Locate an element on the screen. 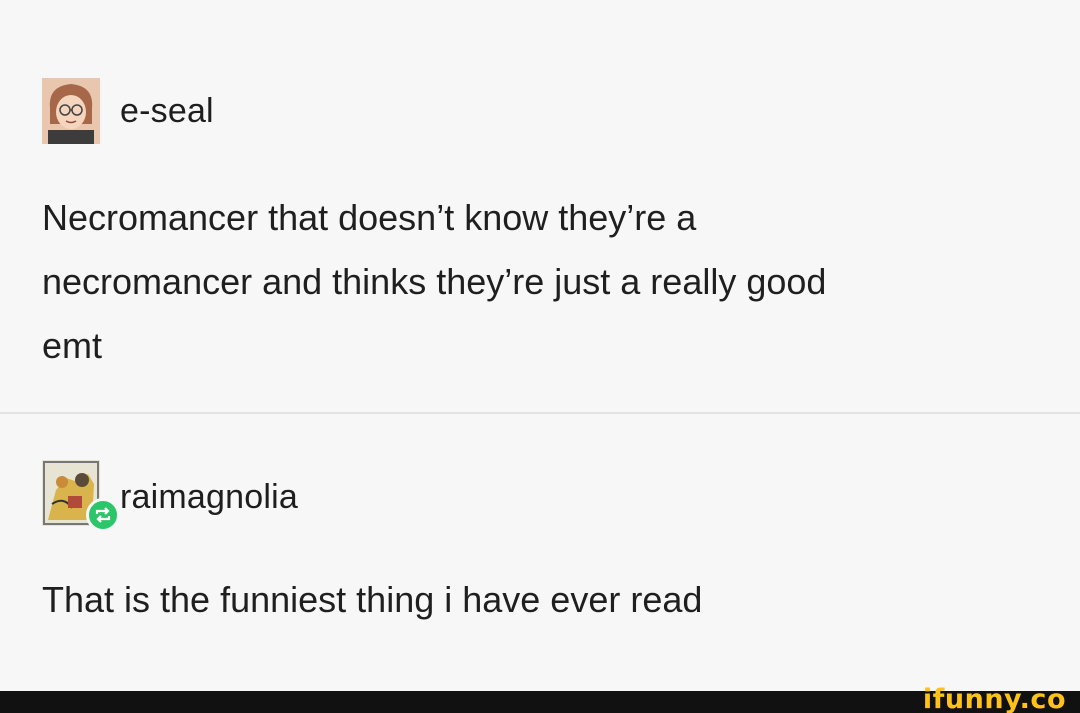 The height and width of the screenshot is (713, 1080). cartoon-person-avatar-icon is located at coordinates (71, 111).